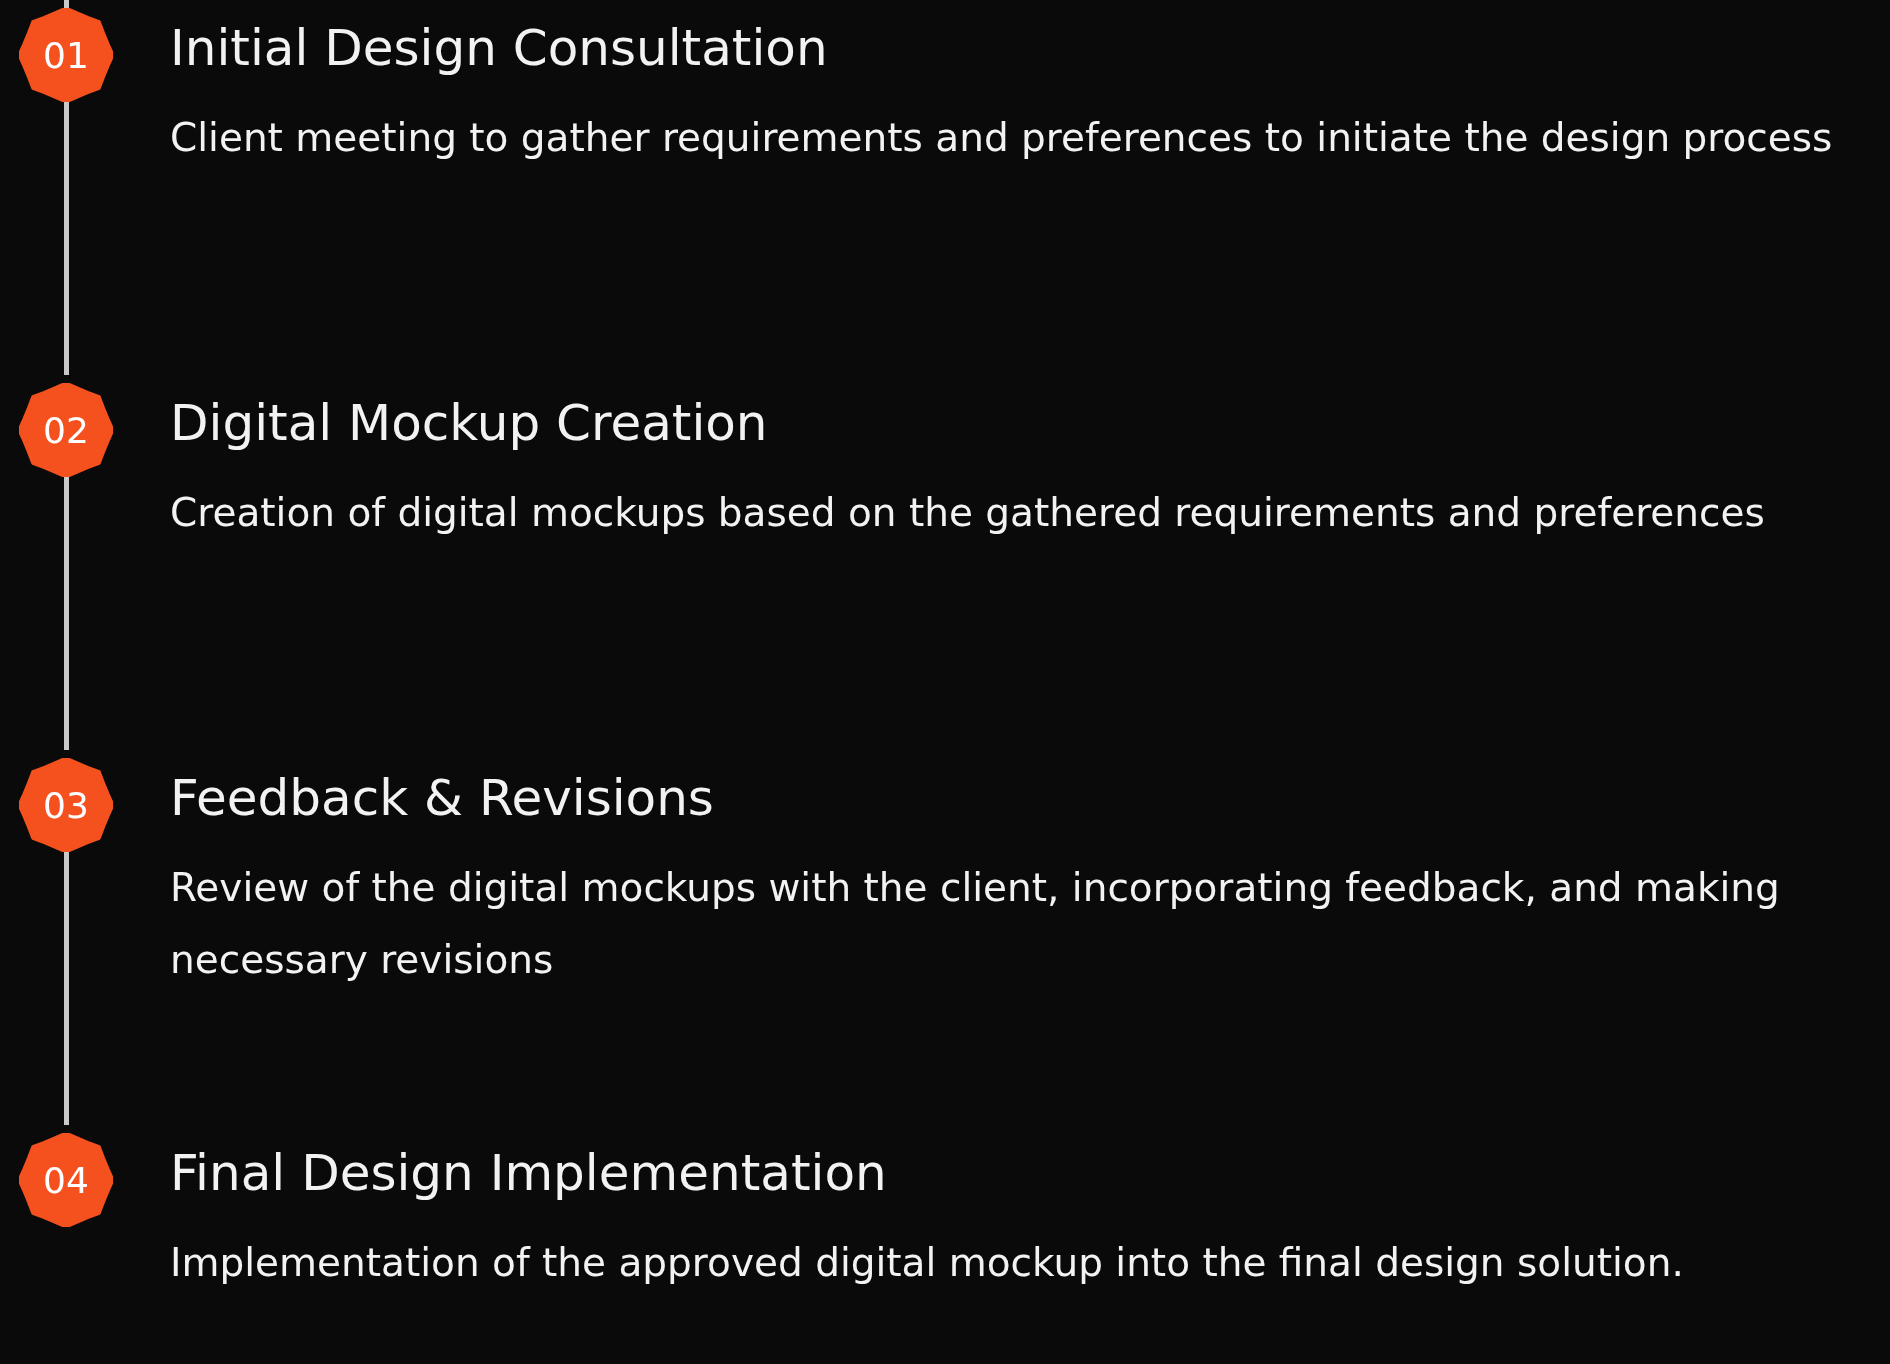 This screenshot has width=1890, height=1364. I want to click on step-title: Final Design Implementation, so click(529, 1173).